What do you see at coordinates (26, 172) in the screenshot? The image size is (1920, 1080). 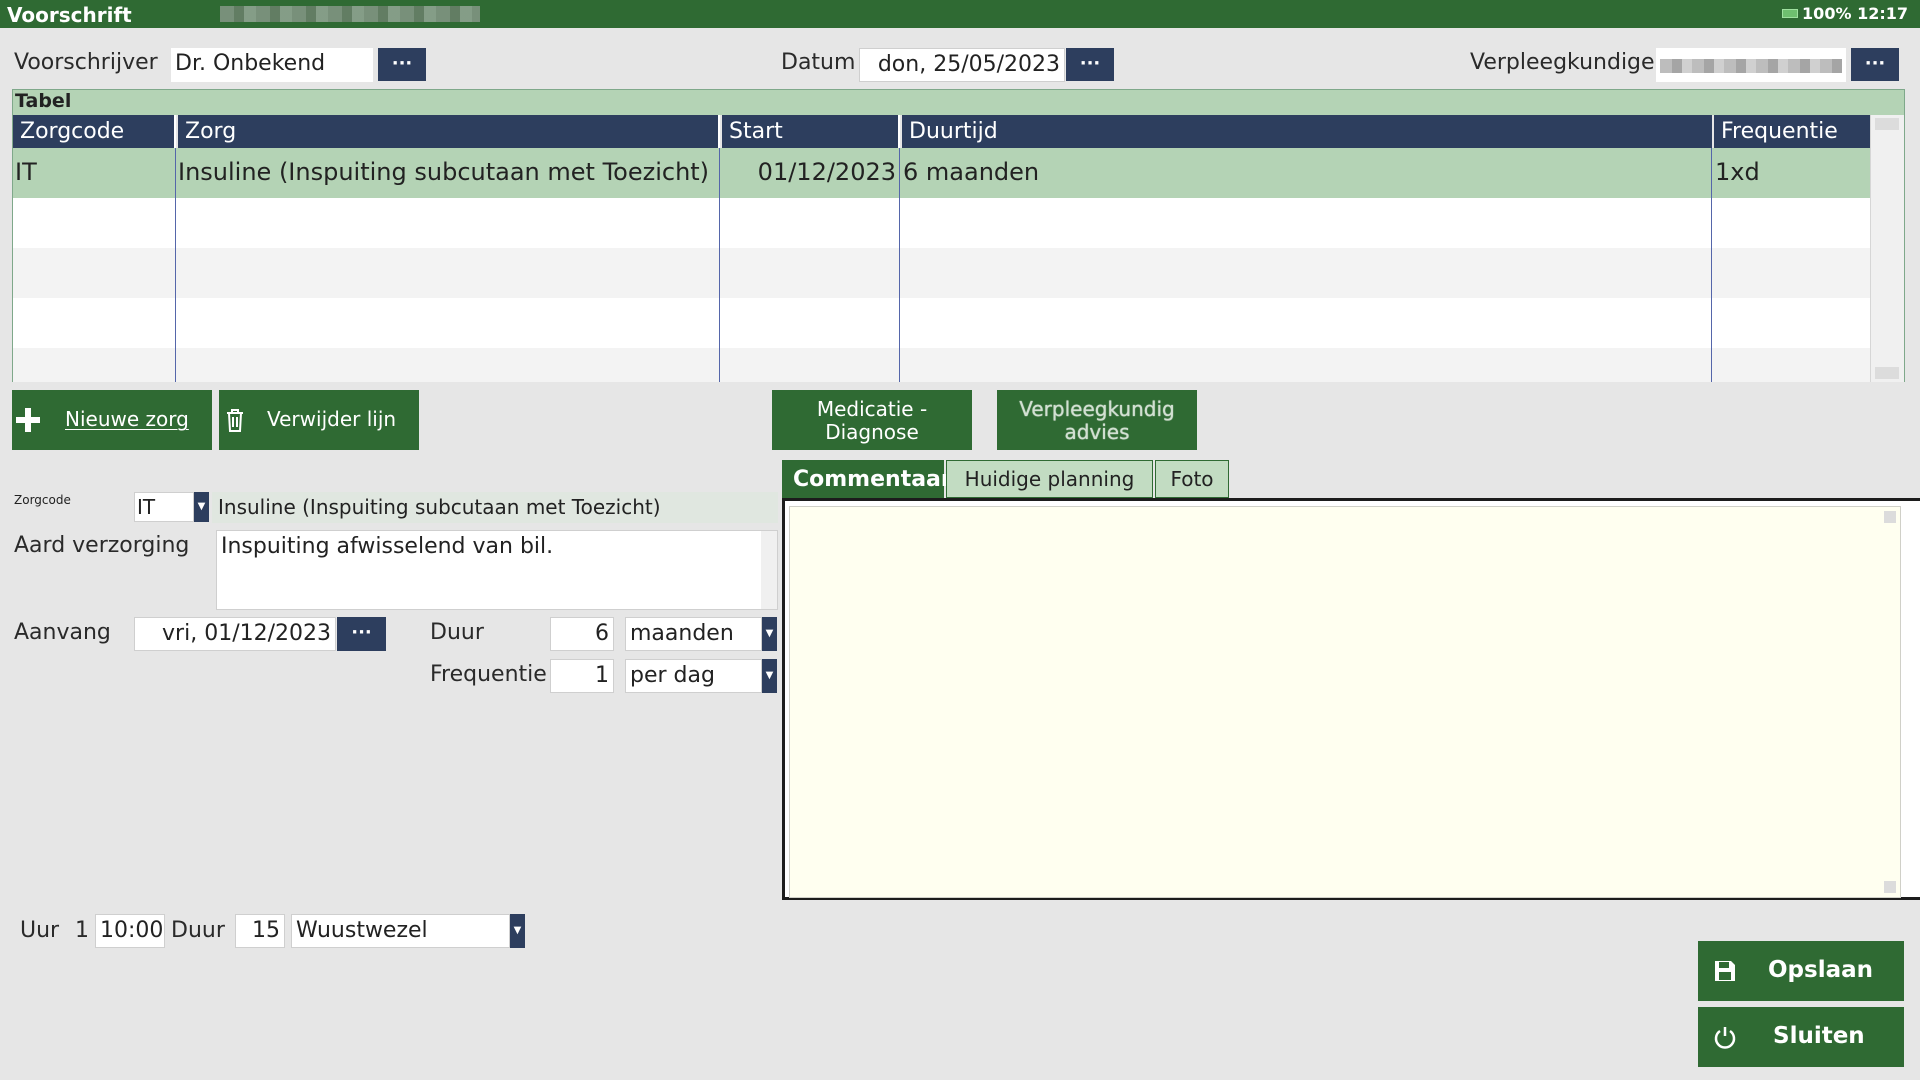 I see `cell-zorgcode: IT` at bounding box center [26, 172].